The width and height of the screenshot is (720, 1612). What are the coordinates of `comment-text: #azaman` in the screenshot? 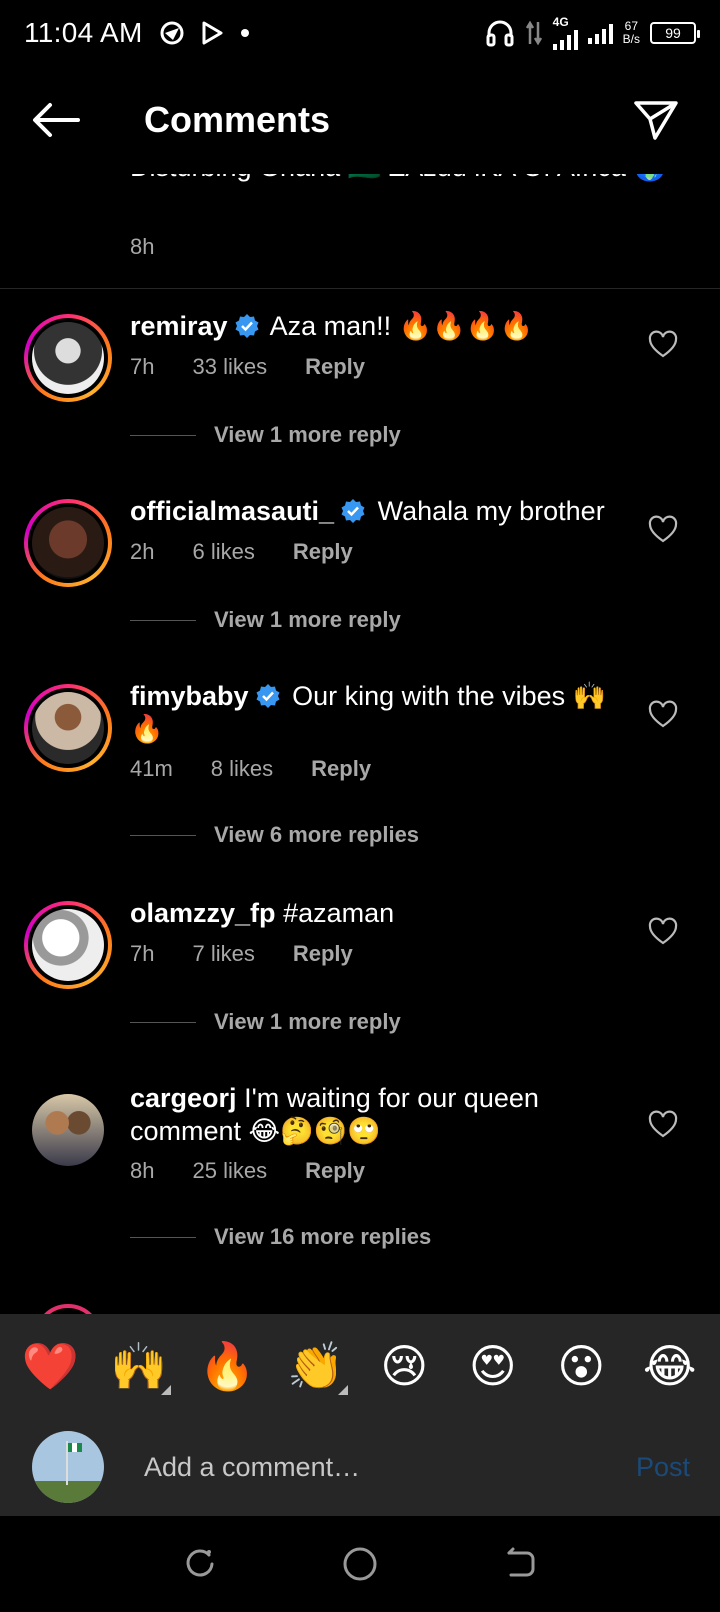 It's located at (339, 913).